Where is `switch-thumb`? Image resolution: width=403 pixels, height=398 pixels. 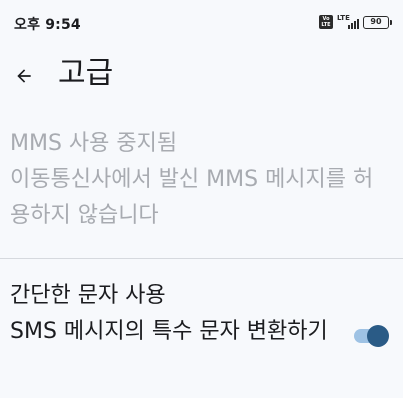
switch-thumb is located at coordinates (378, 336).